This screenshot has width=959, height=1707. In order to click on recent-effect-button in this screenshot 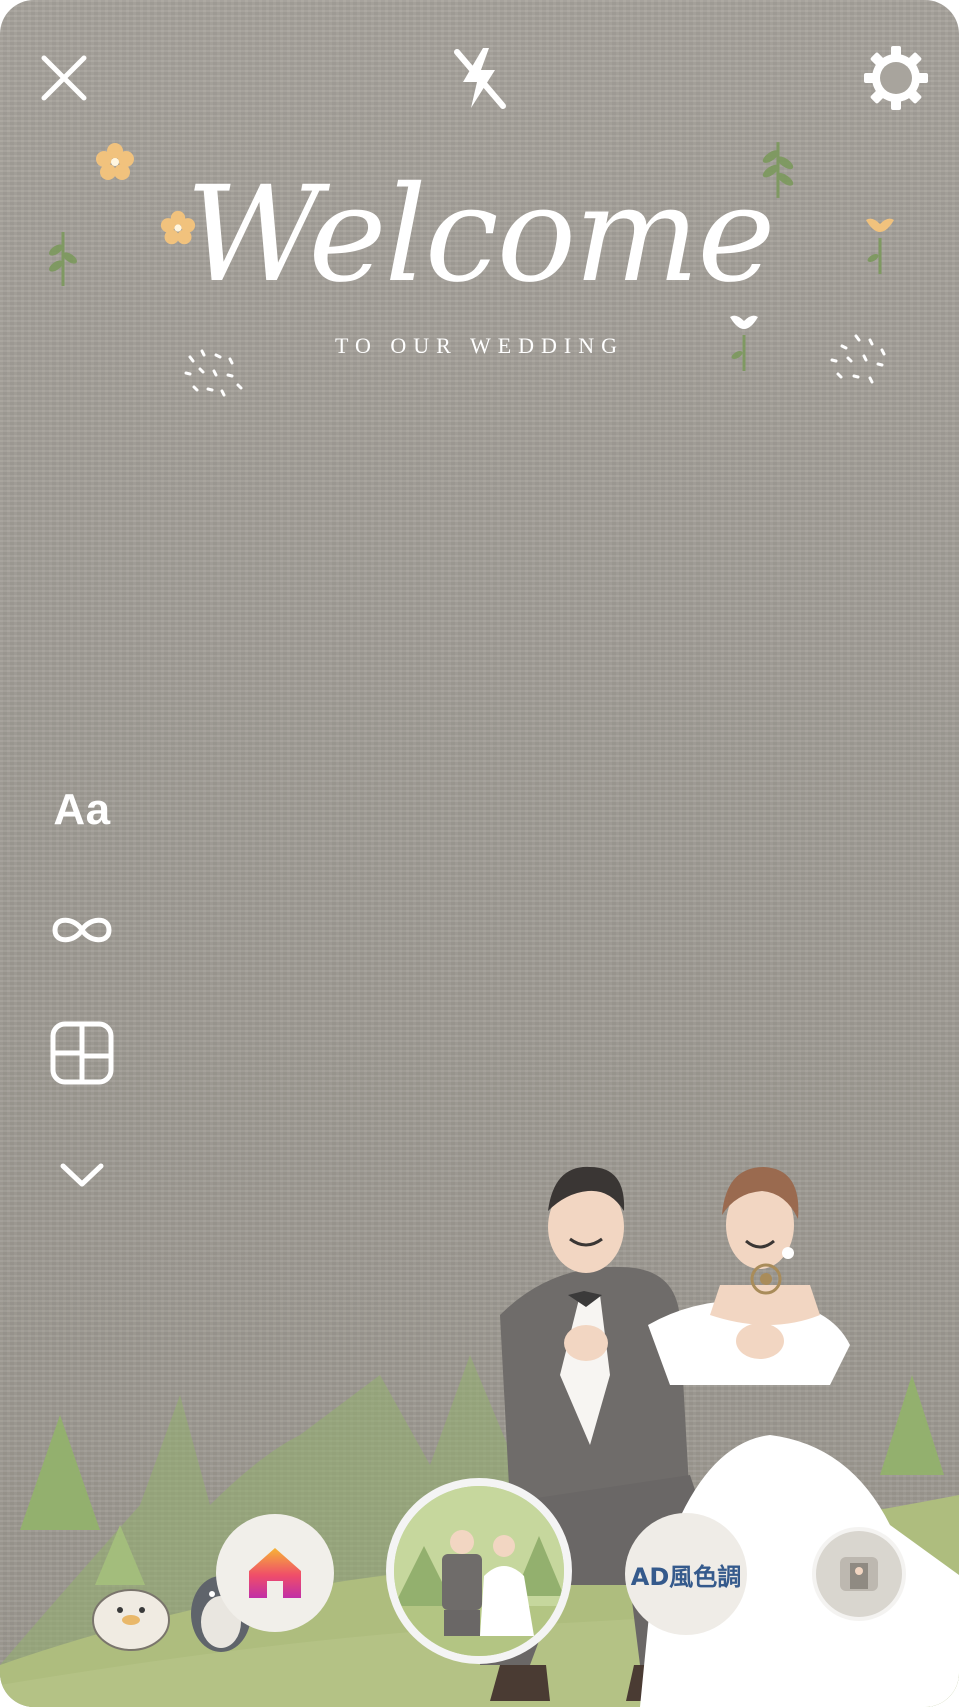, I will do `click(859, 1574)`.